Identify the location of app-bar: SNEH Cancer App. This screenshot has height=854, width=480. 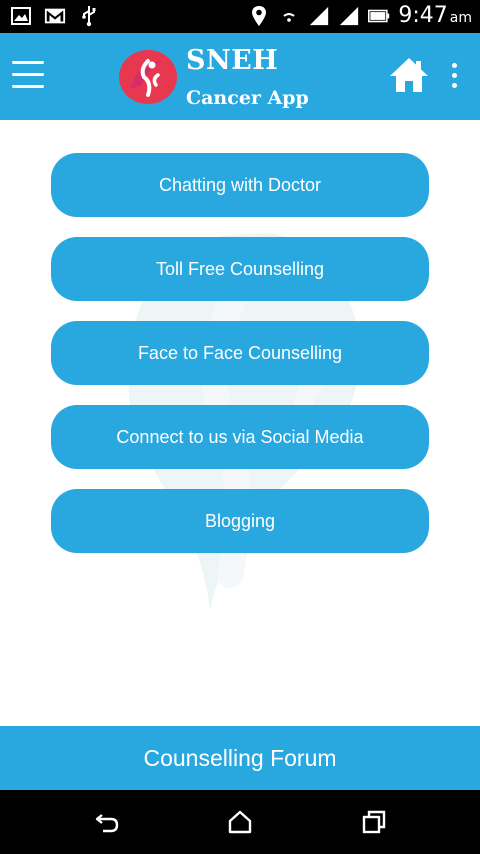
(240, 76).